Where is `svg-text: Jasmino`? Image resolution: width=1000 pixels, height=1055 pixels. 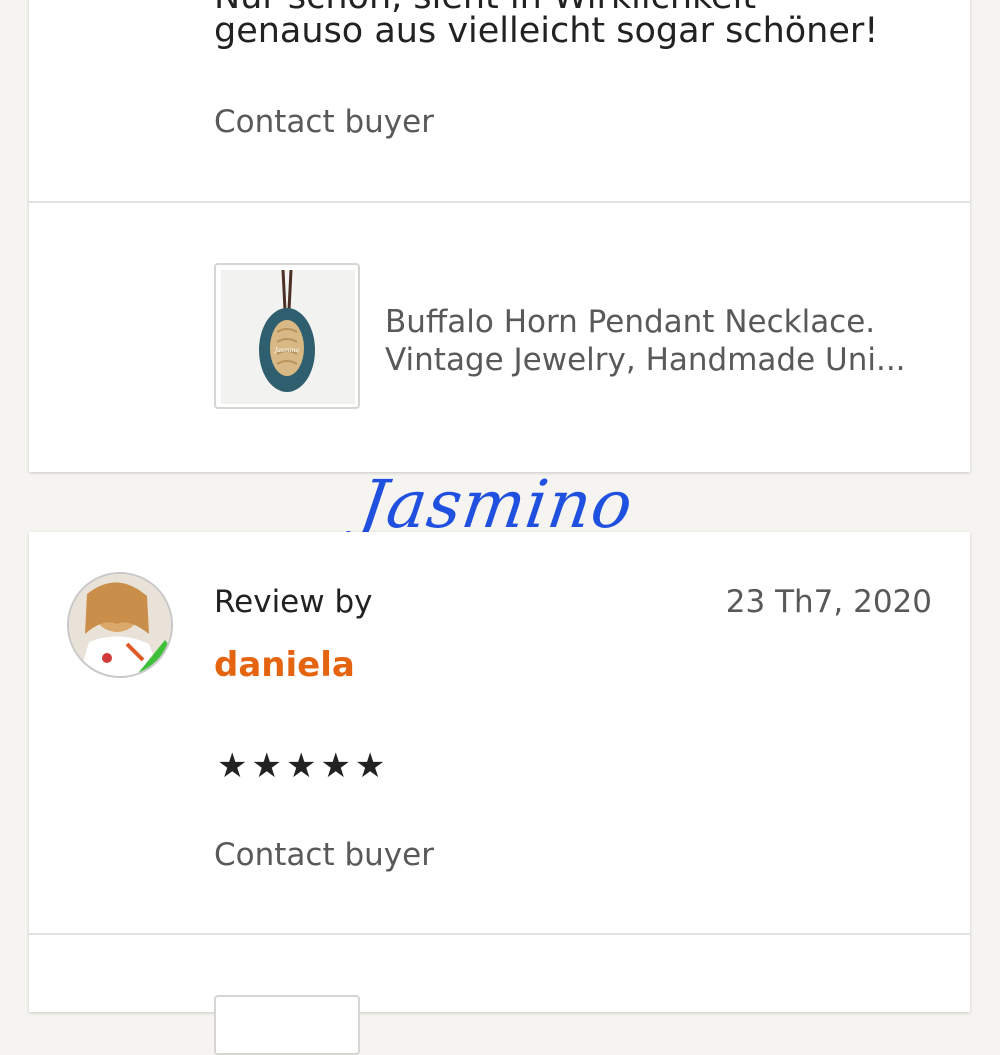
svg-text: Jasmino is located at coordinates (286, 350).